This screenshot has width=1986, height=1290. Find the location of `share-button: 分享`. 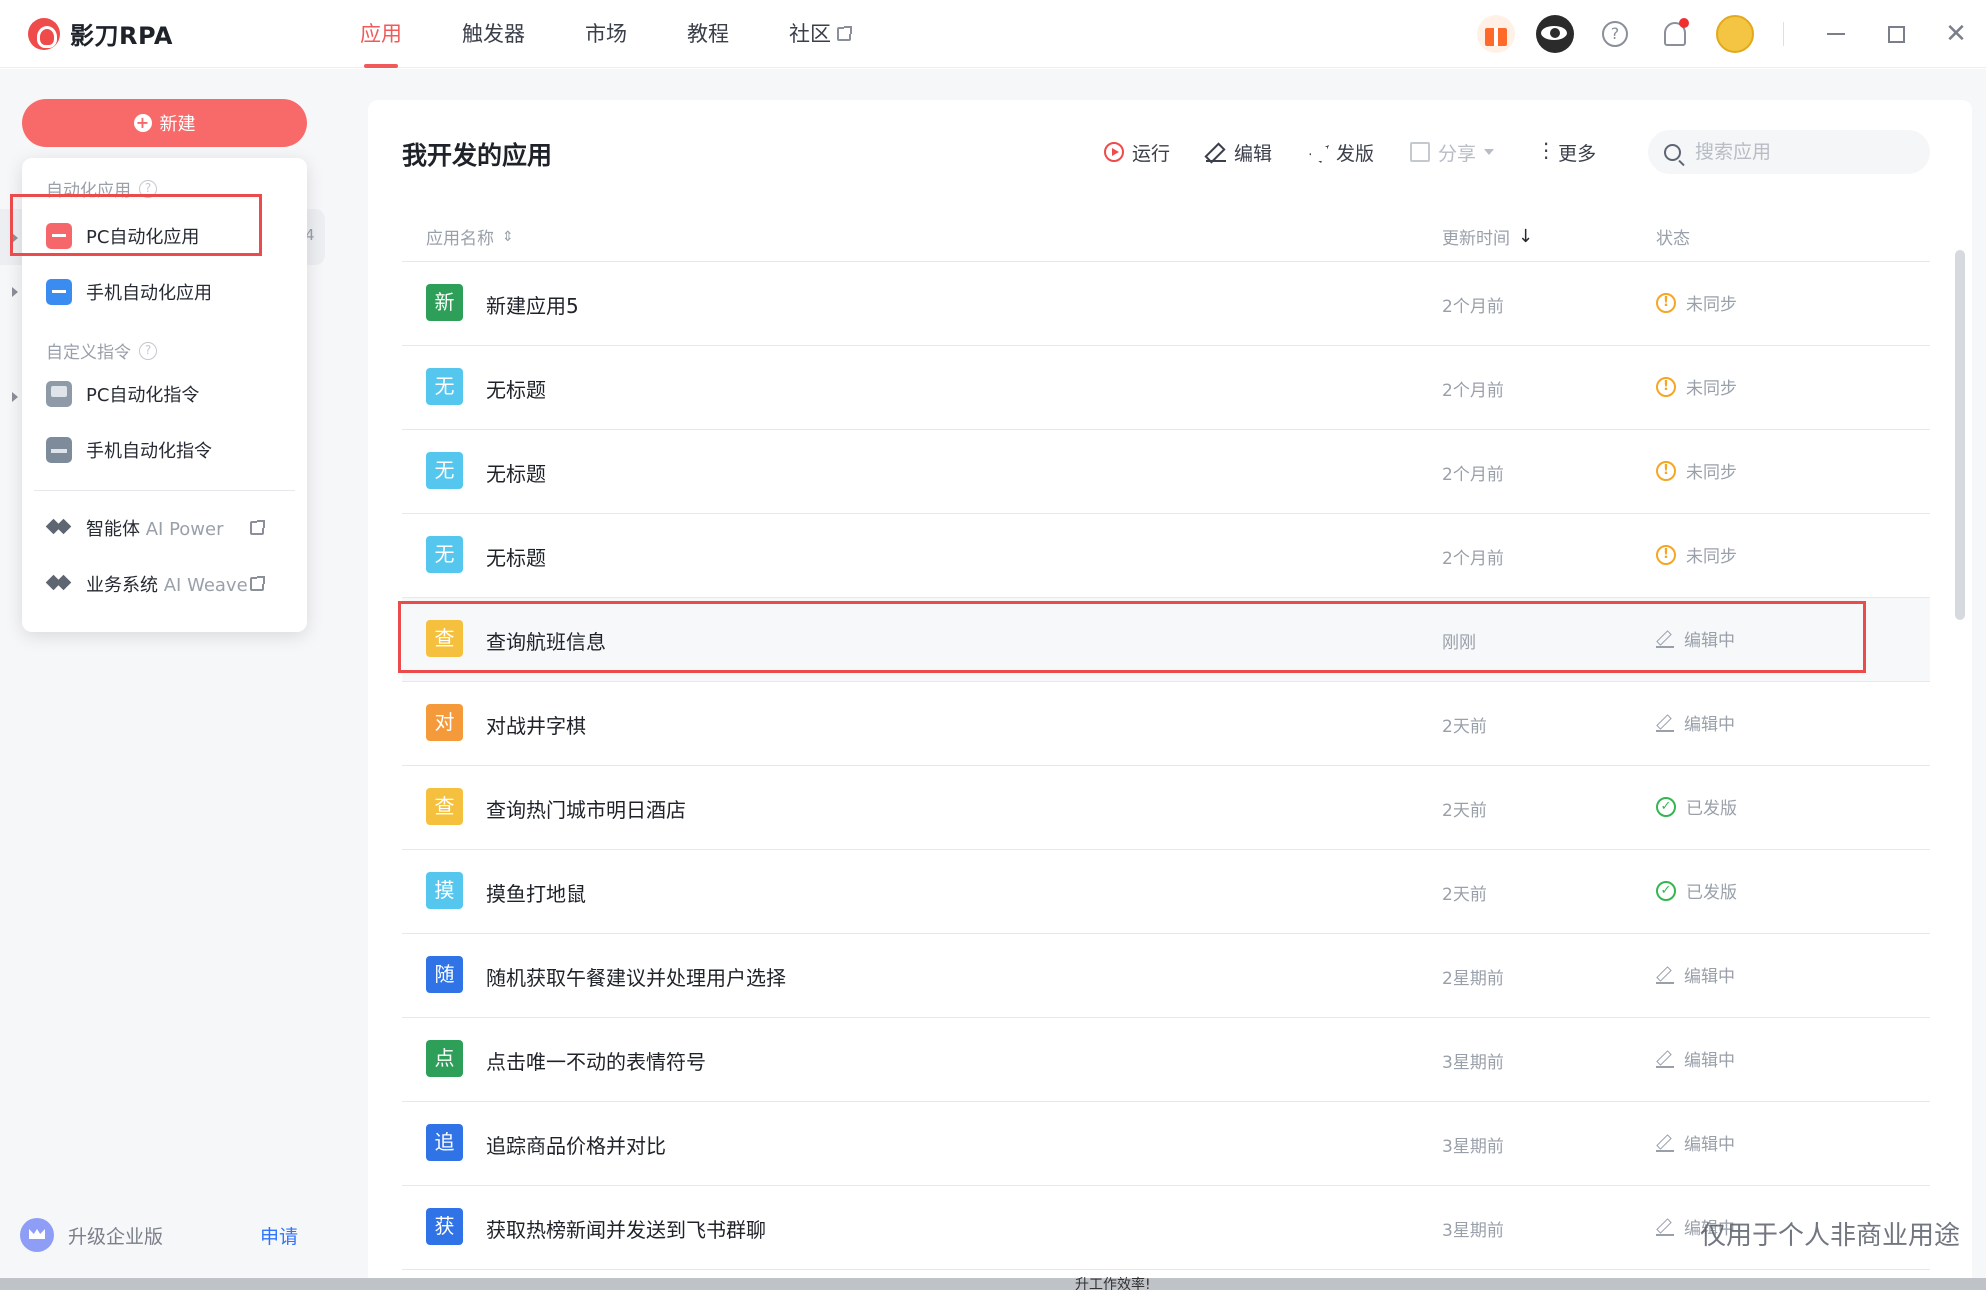

share-button: 分享 is located at coordinates (1452, 152).